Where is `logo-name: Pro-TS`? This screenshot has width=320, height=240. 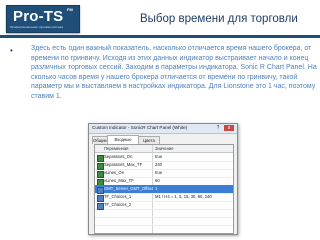
logo-name: Pro-TS is located at coordinates (38, 16).